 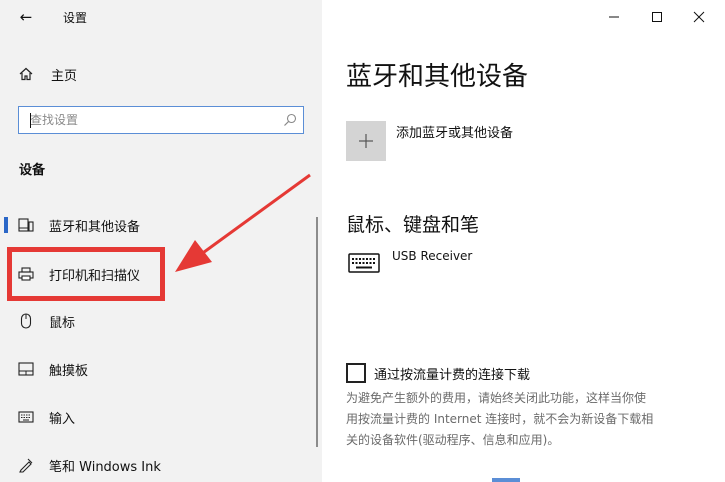 I want to click on metered-download-checkbox, so click(x=356, y=373).